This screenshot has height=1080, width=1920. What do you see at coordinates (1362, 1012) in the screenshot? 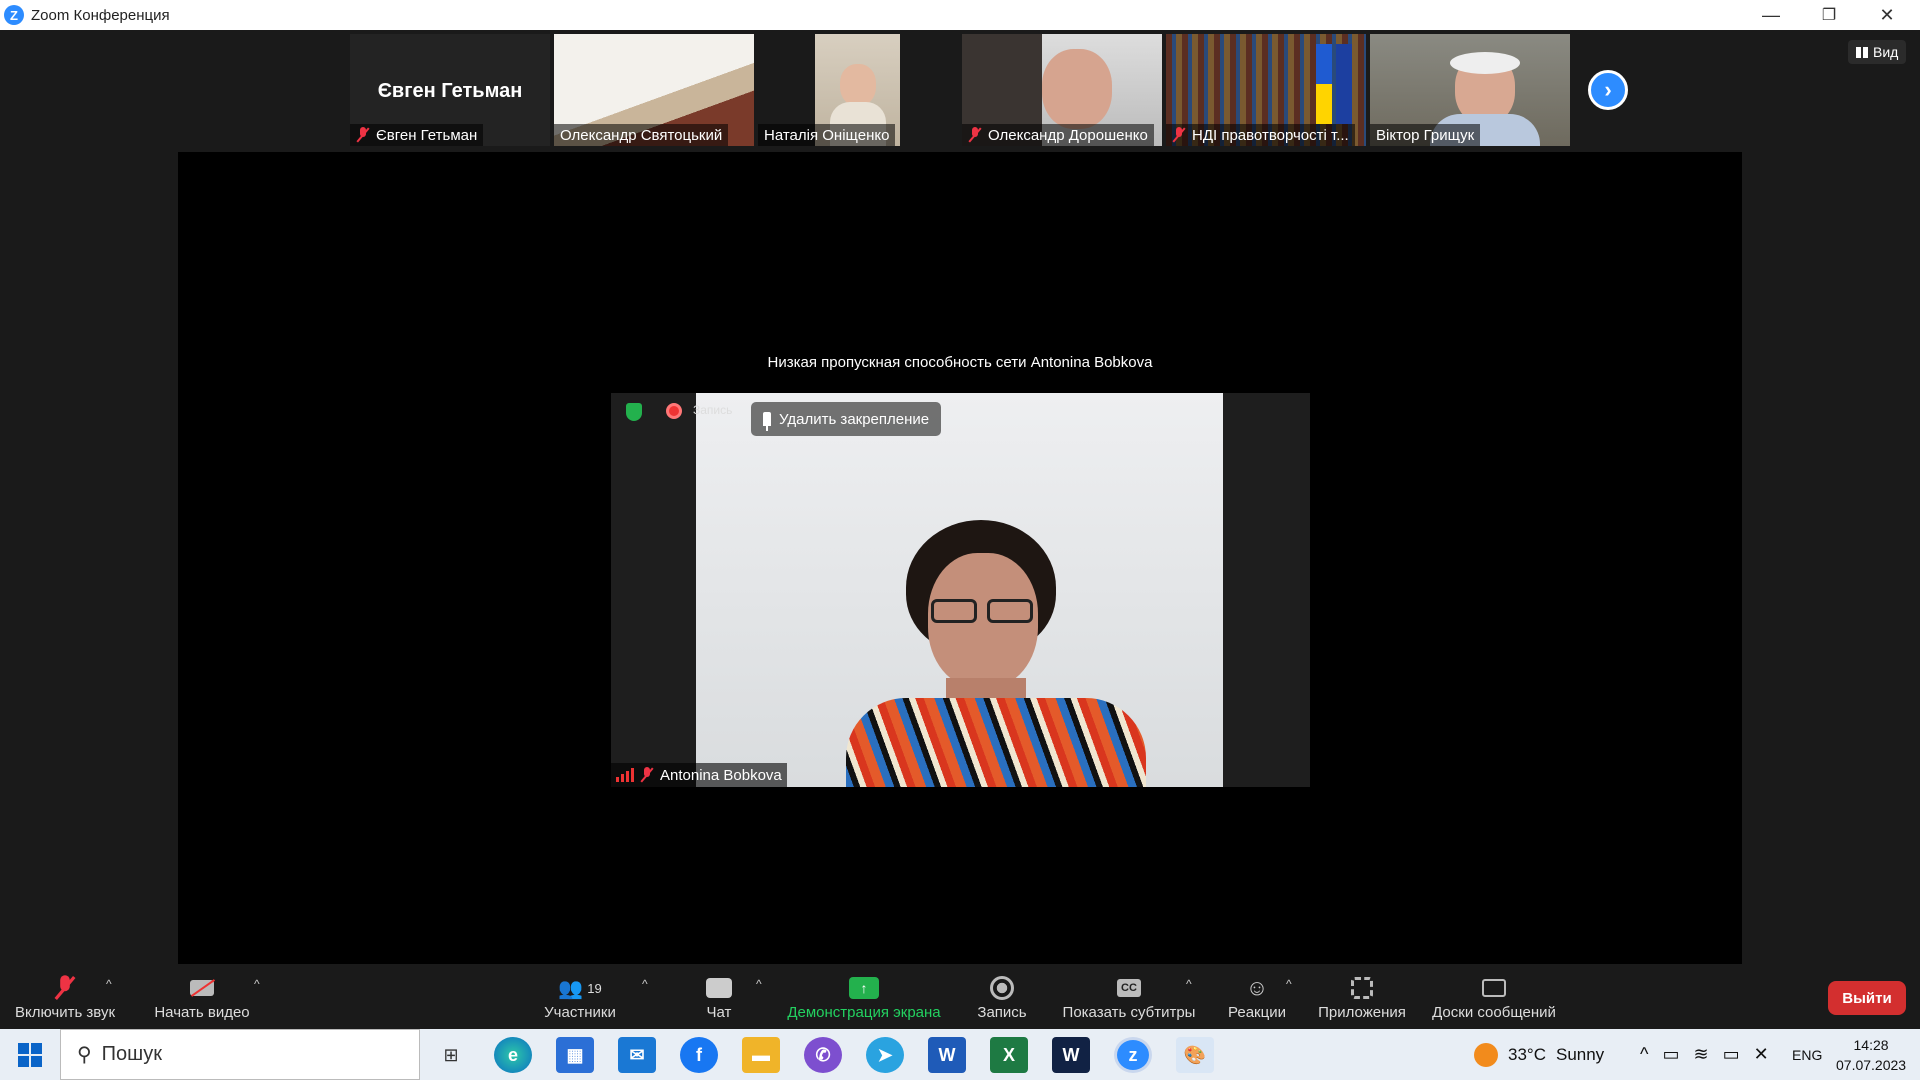
I see `apps-label: Приложения` at bounding box center [1362, 1012].